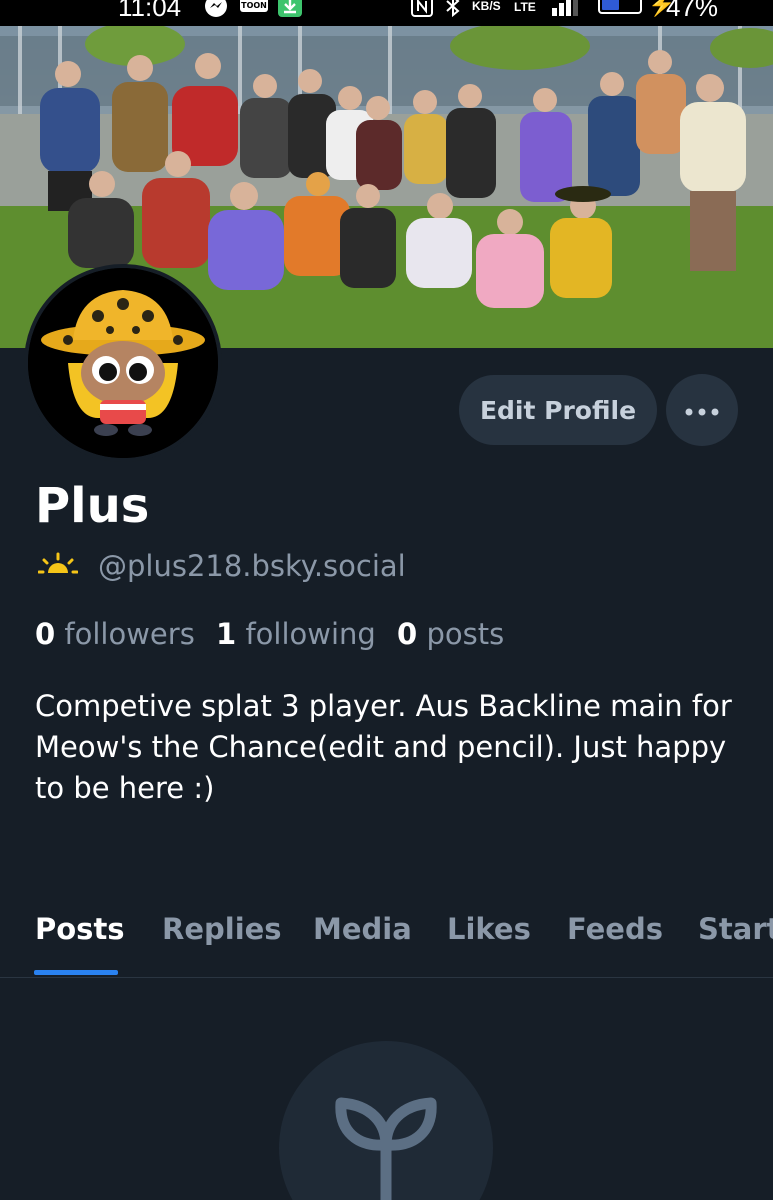  What do you see at coordinates (386, 1120) in the screenshot?
I see `empty-state` at bounding box center [386, 1120].